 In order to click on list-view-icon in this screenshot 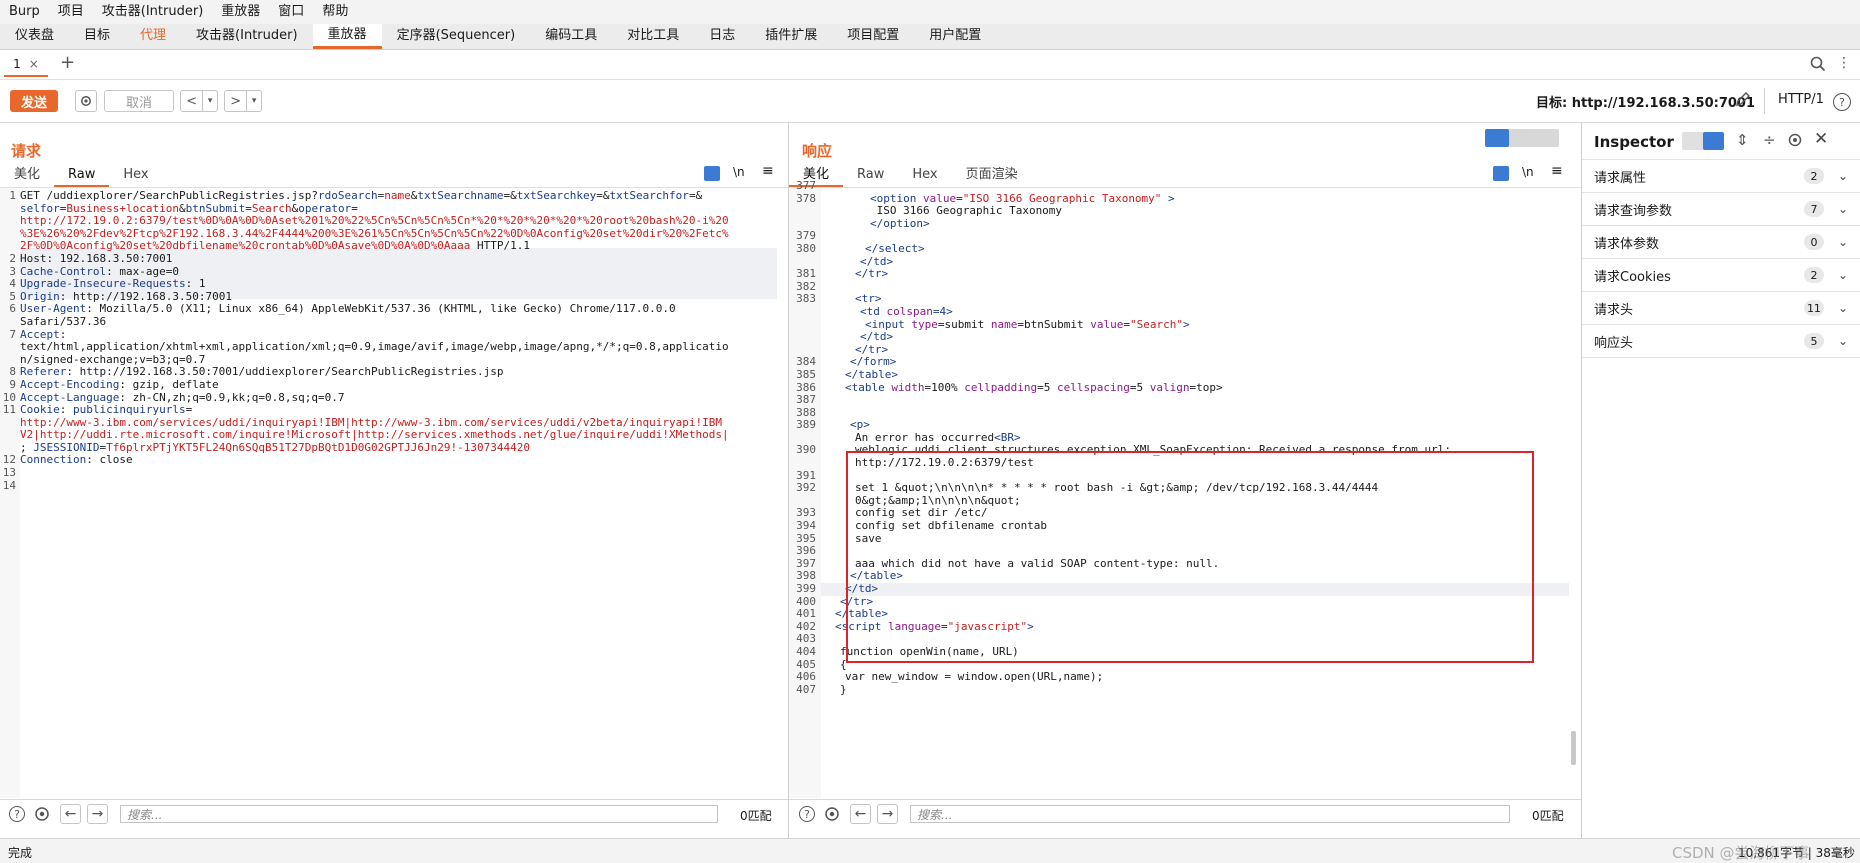, I will do `click(1692, 141)`.